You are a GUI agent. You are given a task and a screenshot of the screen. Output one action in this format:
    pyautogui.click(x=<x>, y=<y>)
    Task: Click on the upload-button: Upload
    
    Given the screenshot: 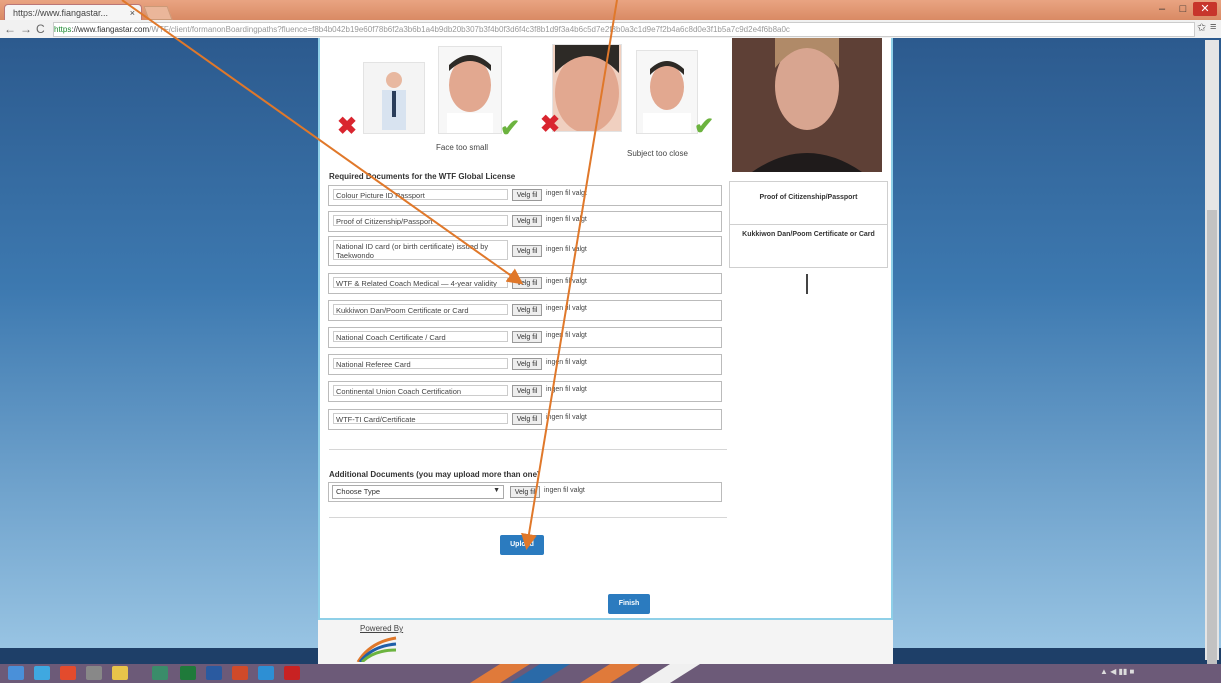 What is the action you would take?
    pyautogui.click(x=522, y=545)
    